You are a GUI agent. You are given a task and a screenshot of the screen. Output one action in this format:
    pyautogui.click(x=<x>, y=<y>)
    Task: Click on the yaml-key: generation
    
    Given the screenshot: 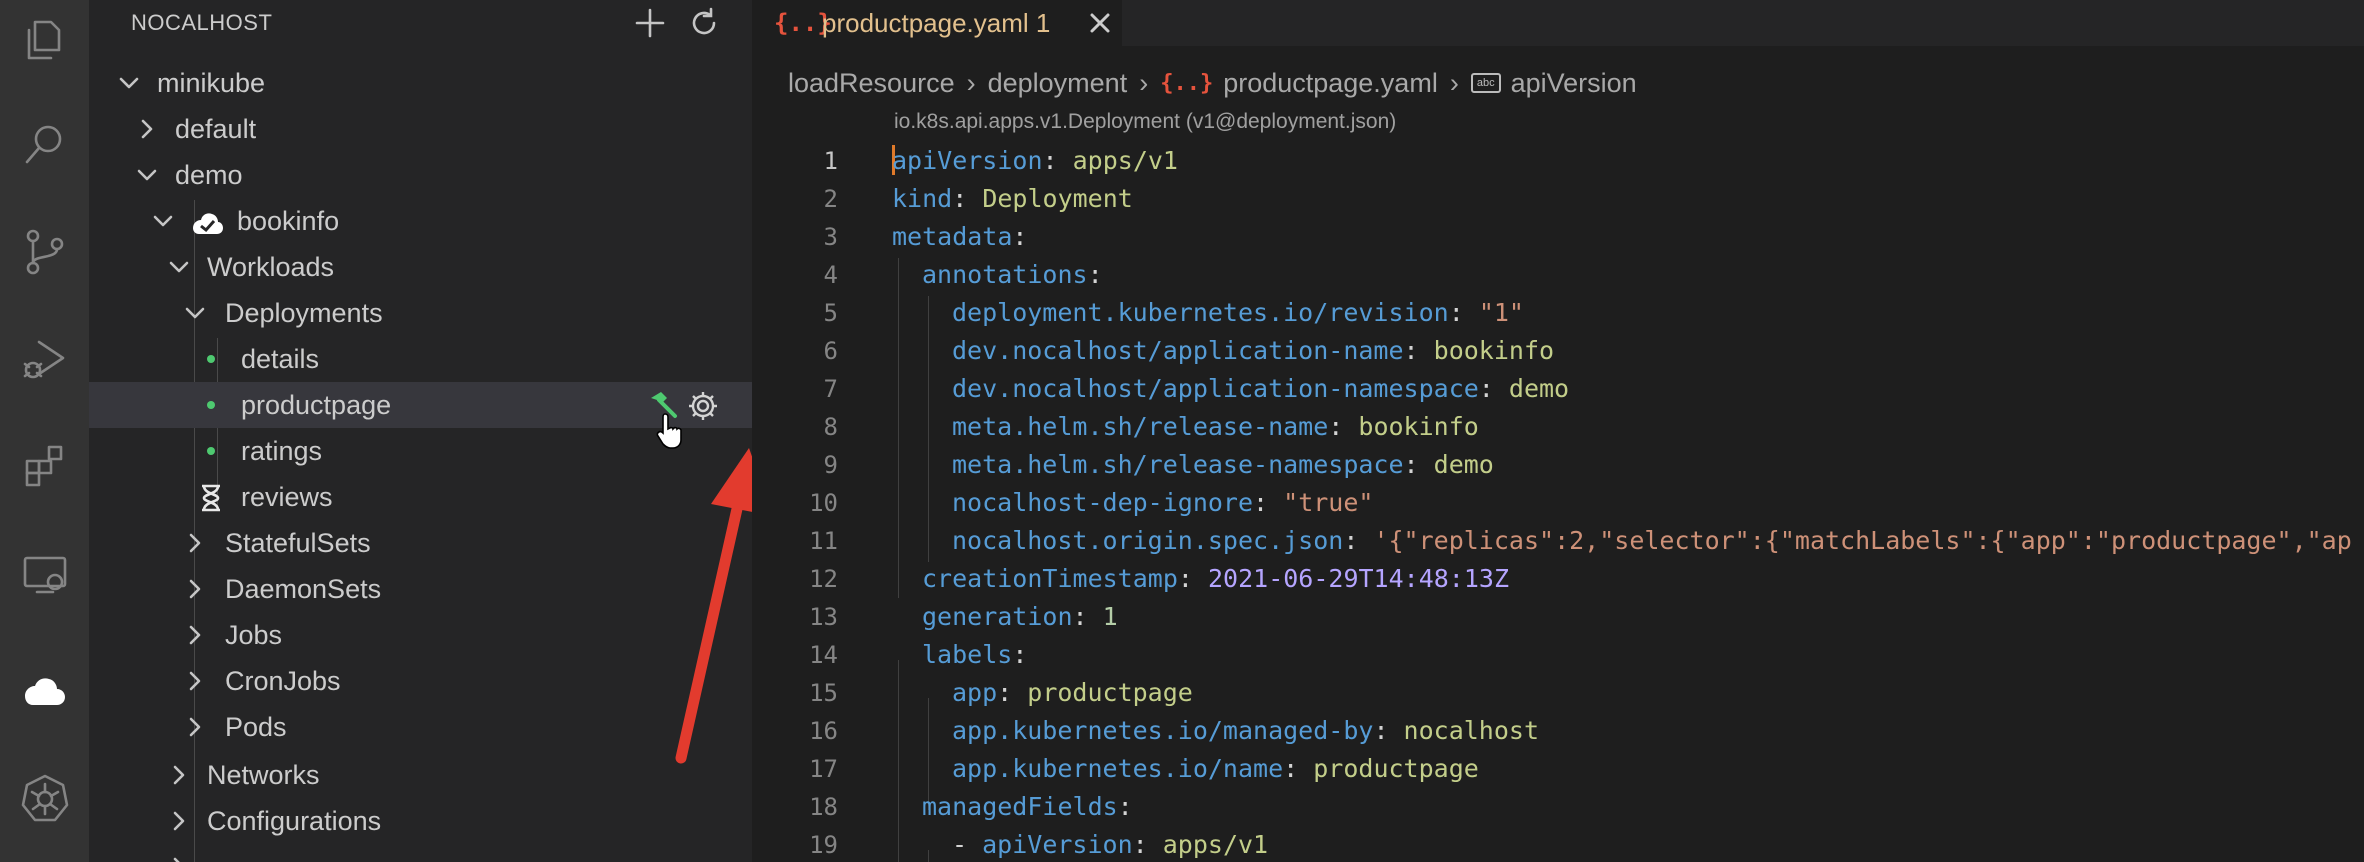 What is the action you would take?
    pyautogui.click(x=997, y=616)
    